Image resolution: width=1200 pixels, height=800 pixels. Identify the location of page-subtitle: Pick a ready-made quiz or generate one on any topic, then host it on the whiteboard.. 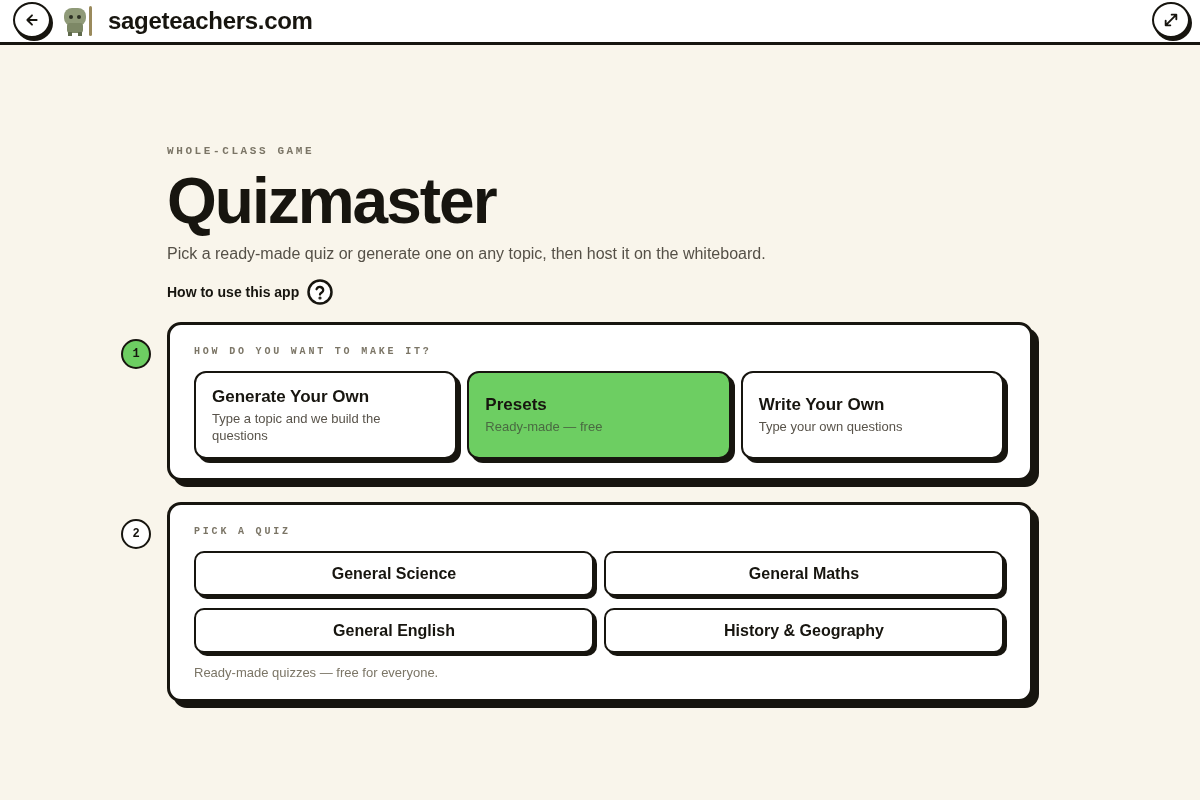
(467, 254).